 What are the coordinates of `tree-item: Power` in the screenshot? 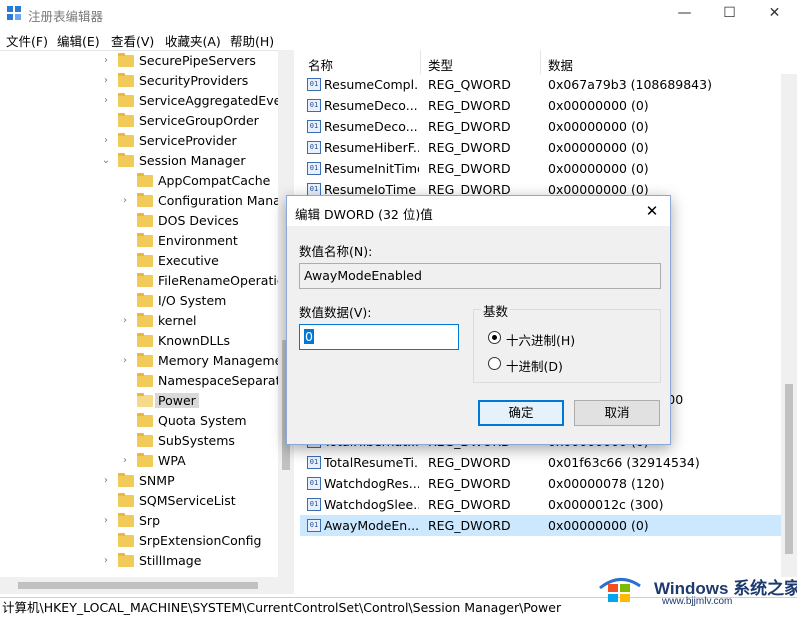 It's located at (146, 401).